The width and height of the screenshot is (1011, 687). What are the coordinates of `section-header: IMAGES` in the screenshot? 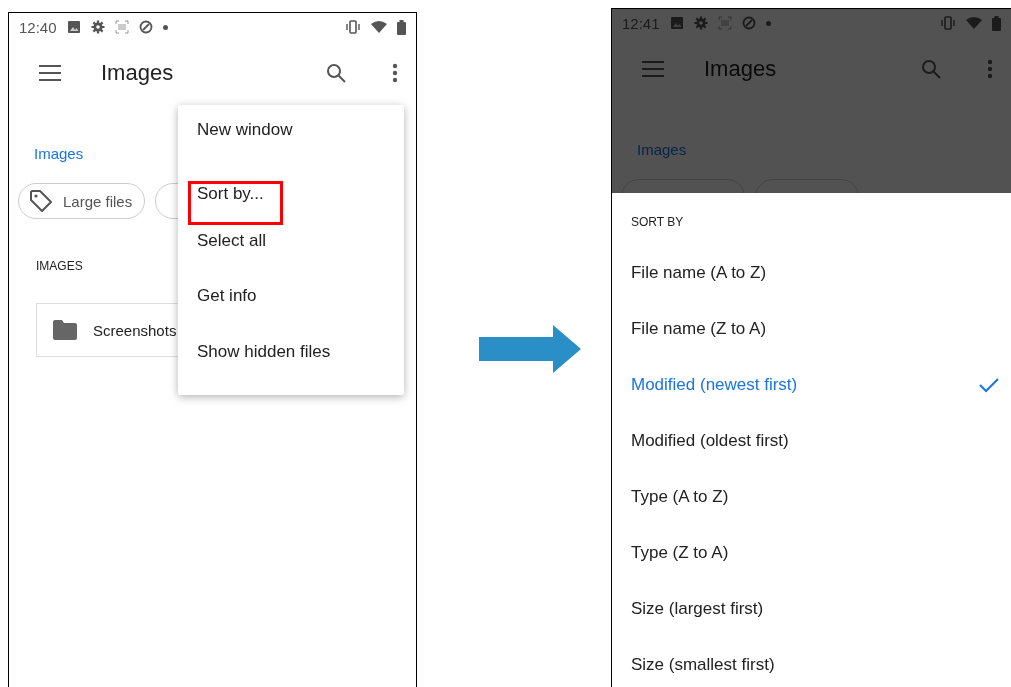 It's located at (59, 266).